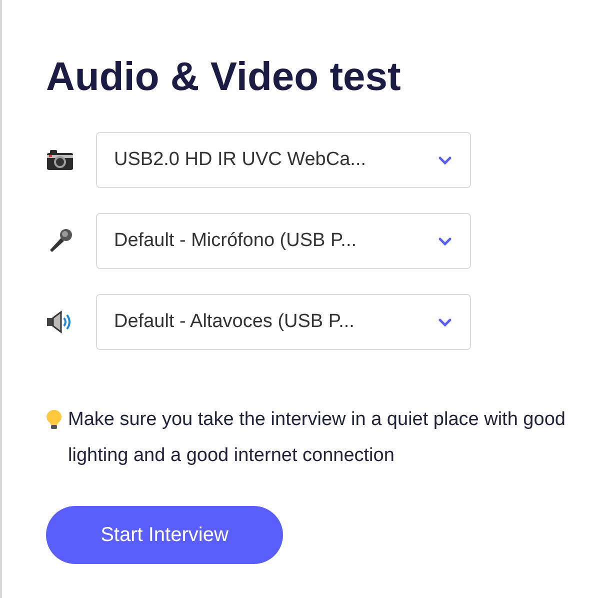  Describe the element at coordinates (54, 420) in the screenshot. I see `light-bulb-icon` at that location.